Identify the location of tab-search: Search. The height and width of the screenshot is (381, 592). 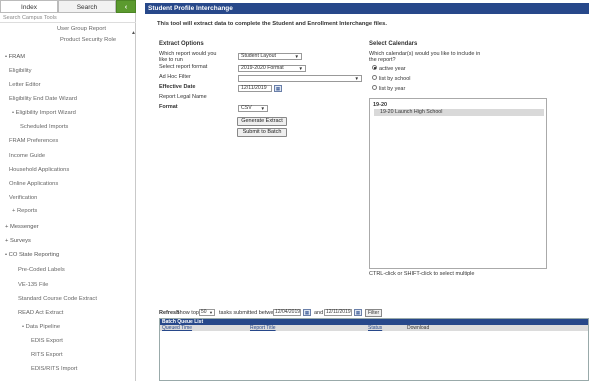
(87, 6).